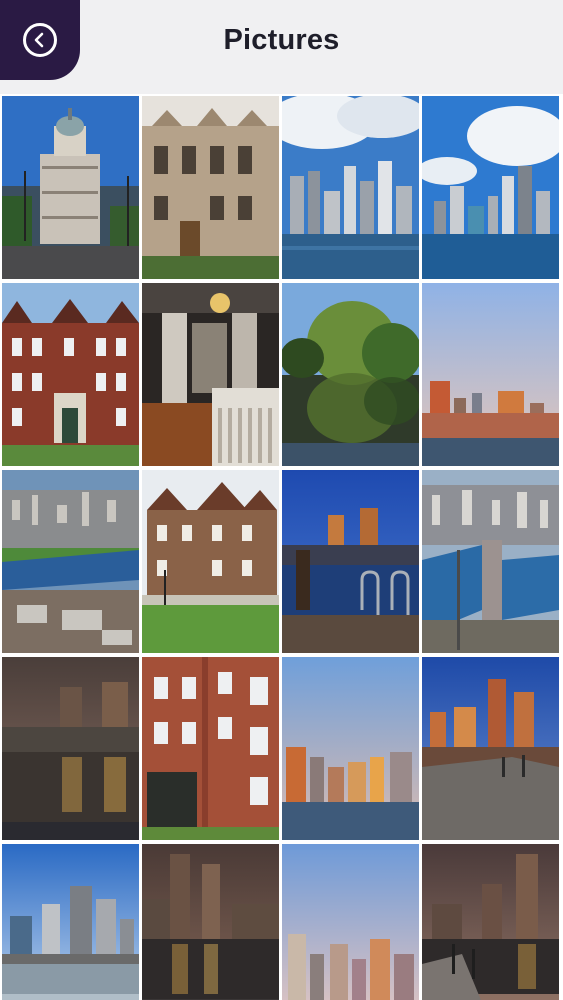 Image resolution: width=563 pixels, height=1000 pixels. I want to click on page-title: Pictures, so click(281, 40).